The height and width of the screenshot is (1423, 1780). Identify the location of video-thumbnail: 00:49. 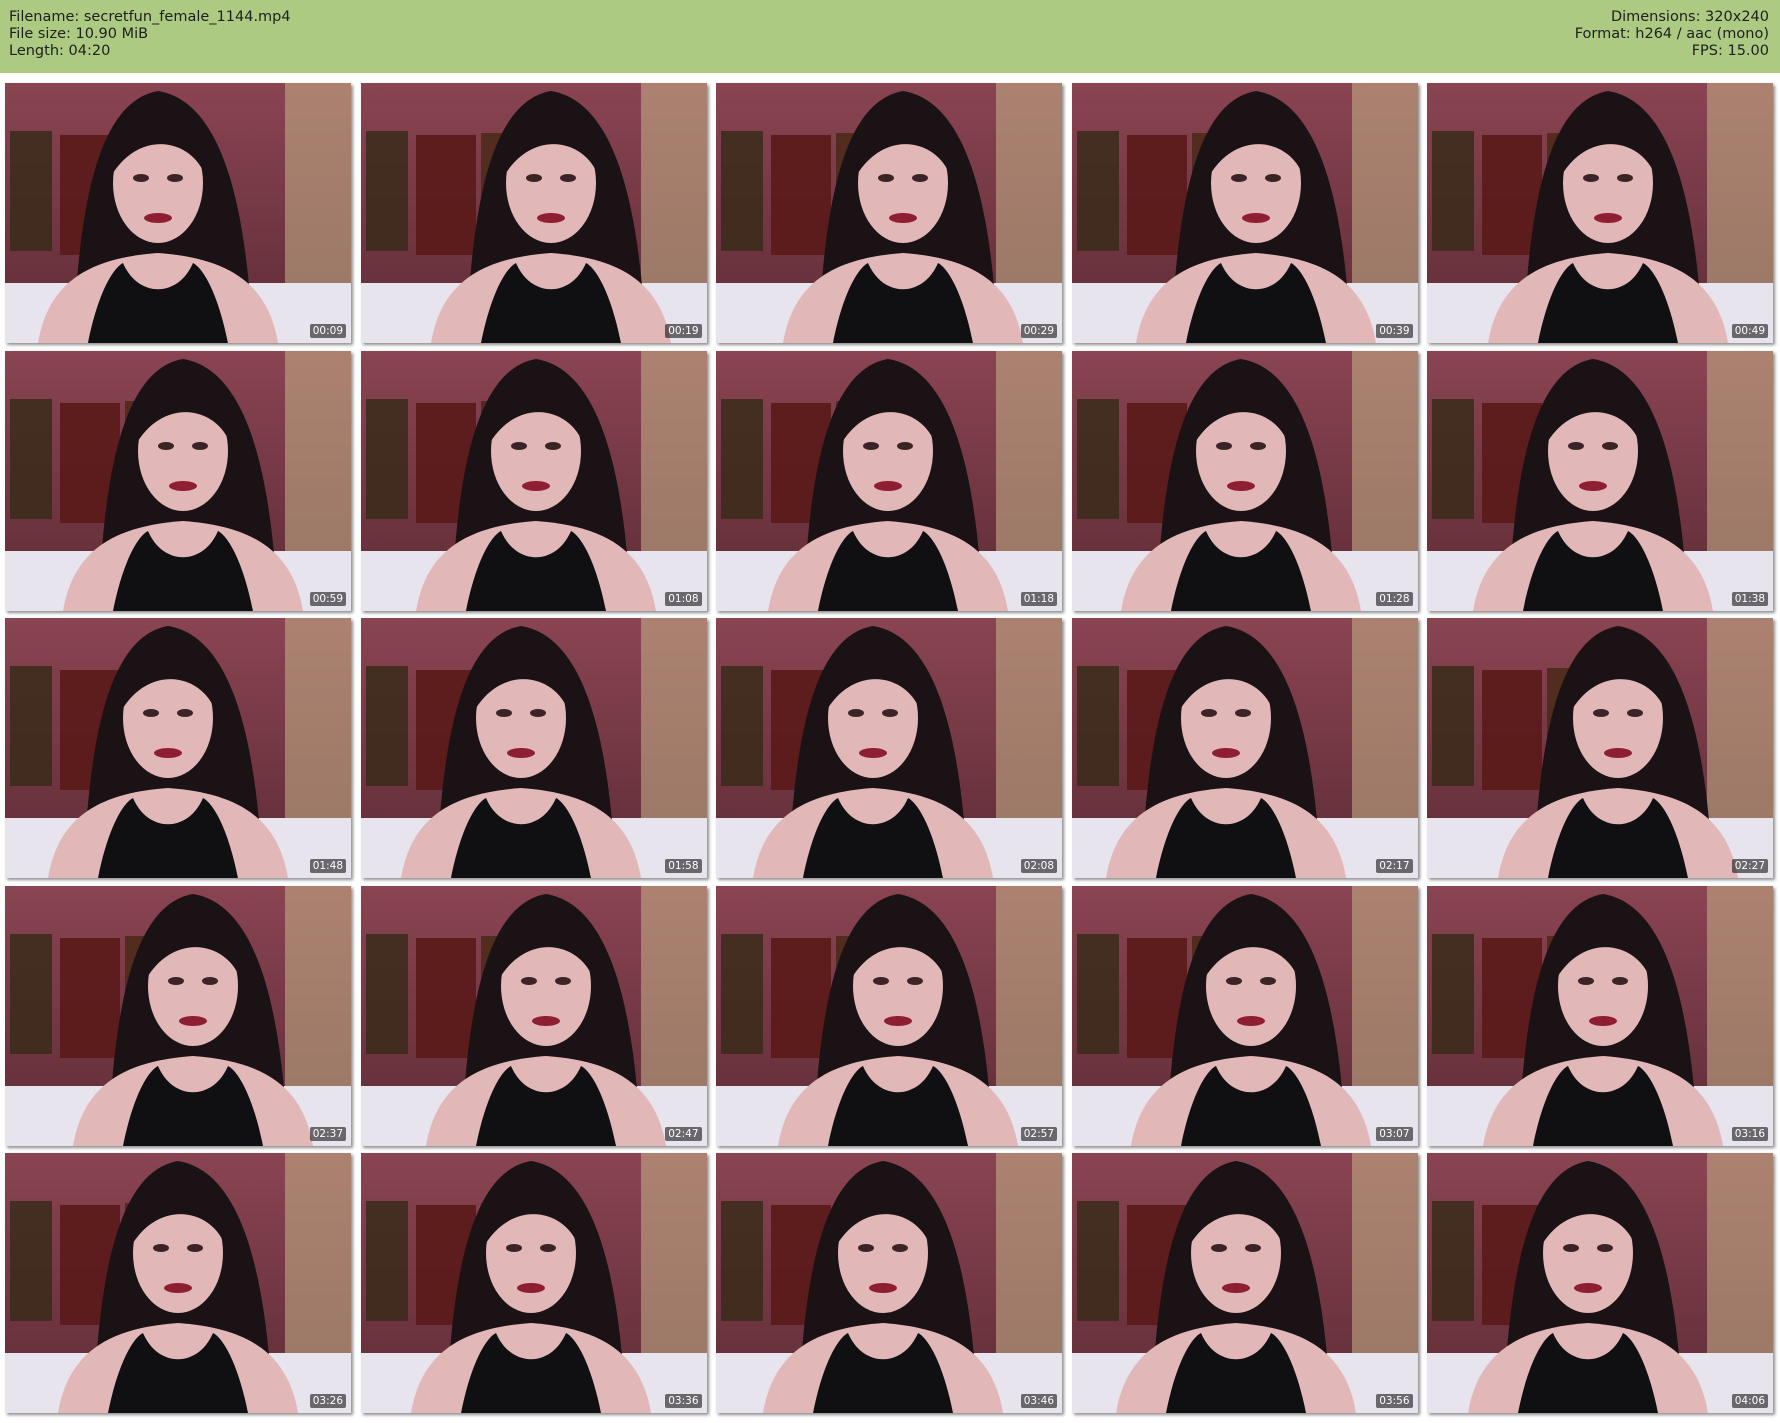
(1600, 213).